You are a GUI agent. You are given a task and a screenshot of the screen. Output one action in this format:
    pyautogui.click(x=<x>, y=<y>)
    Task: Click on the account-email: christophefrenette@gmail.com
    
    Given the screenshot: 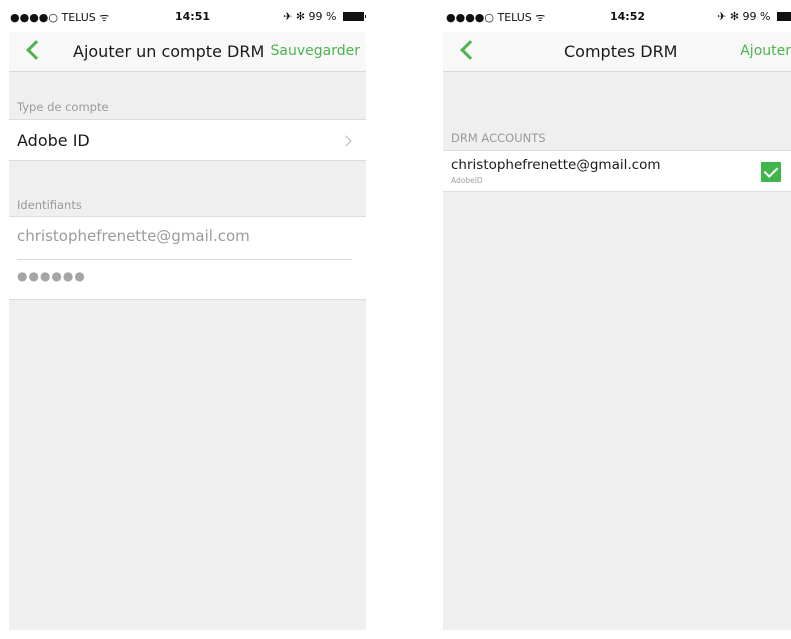 What is the action you would take?
    pyautogui.click(x=556, y=165)
    